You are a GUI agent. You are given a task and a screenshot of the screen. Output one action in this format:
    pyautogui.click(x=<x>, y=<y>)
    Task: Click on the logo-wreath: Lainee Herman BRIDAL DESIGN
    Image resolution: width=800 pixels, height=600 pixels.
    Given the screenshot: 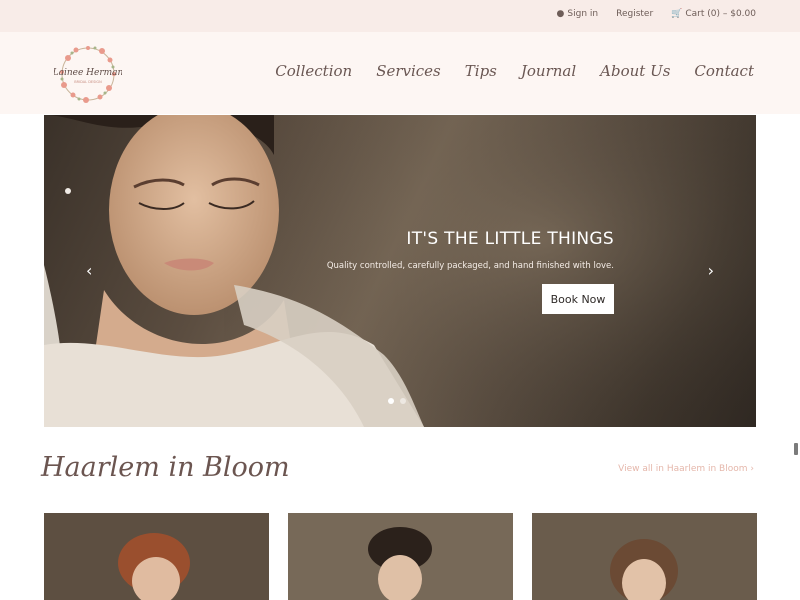 What is the action you would take?
    pyautogui.click(x=88, y=74)
    